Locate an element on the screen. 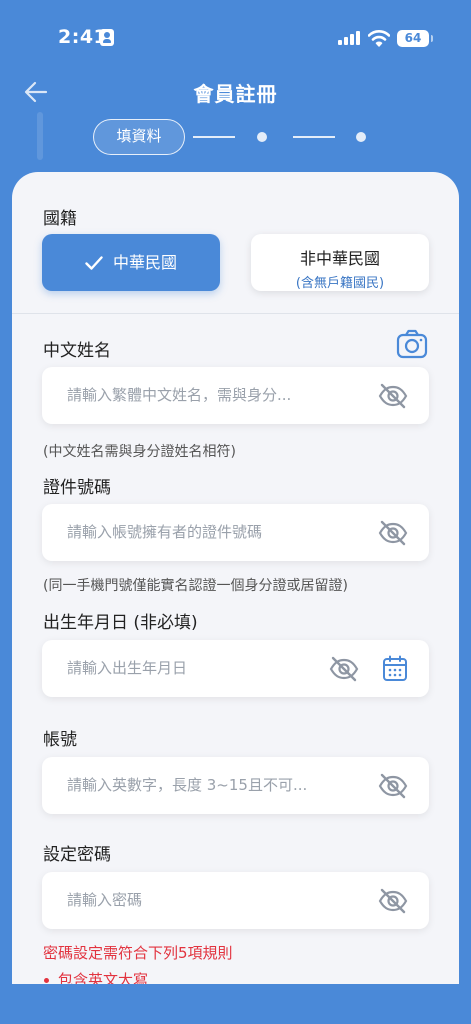 The width and height of the screenshot is (471, 1024). password-rule-item: 包含英文大寫 is located at coordinates (95, 976).